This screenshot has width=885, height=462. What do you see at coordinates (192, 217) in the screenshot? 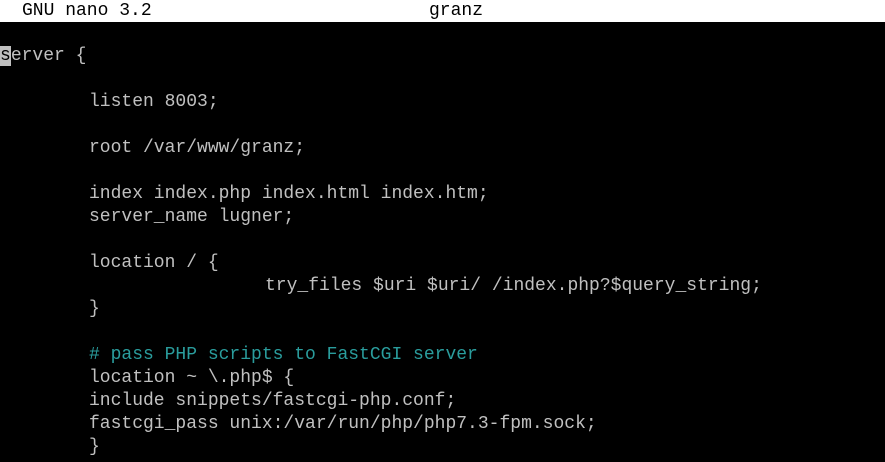
I see `code-text: server_name lugner;` at bounding box center [192, 217].